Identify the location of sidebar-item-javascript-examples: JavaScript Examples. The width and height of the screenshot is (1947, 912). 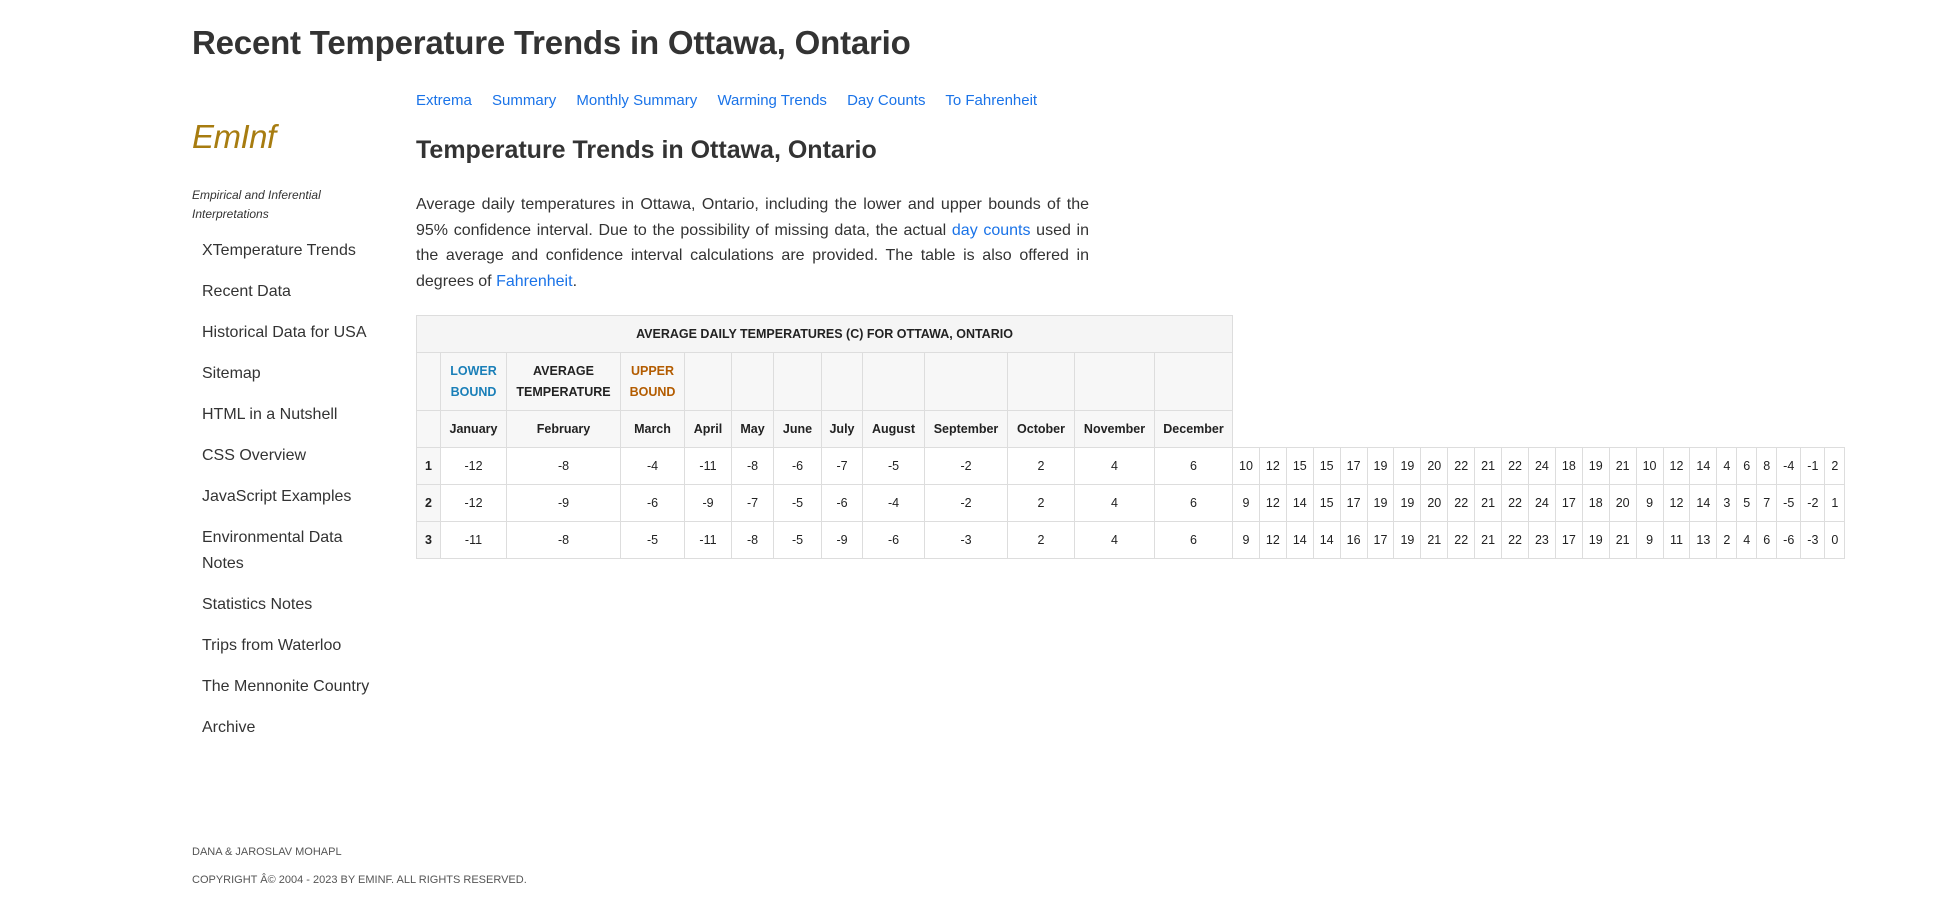
(282, 497).